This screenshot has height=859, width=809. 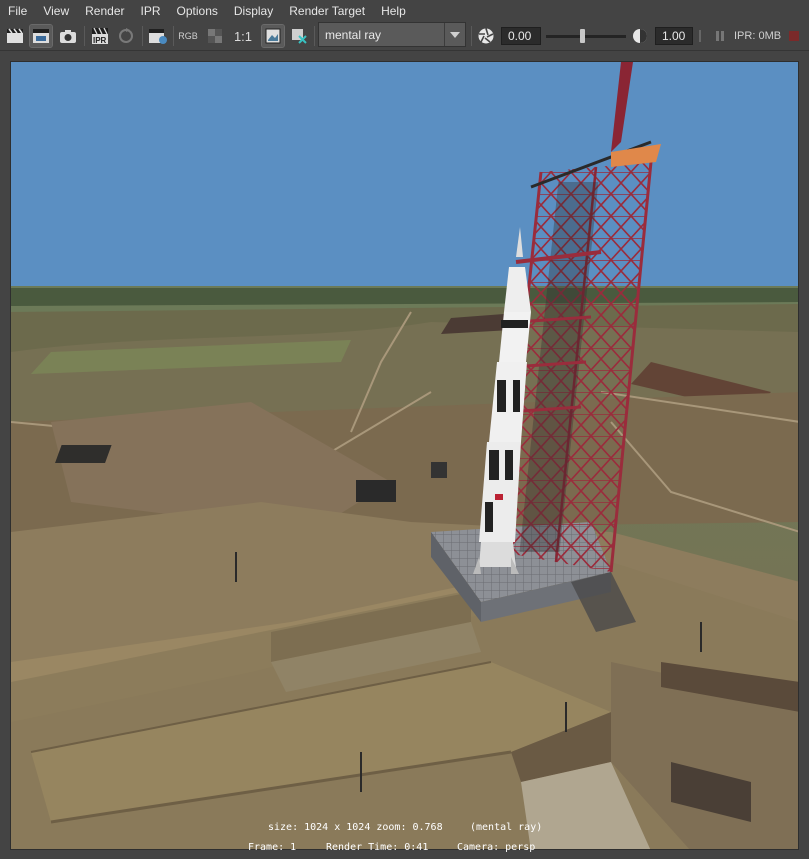 What do you see at coordinates (586, 36) in the screenshot?
I see `exposure-slider` at bounding box center [586, 36].